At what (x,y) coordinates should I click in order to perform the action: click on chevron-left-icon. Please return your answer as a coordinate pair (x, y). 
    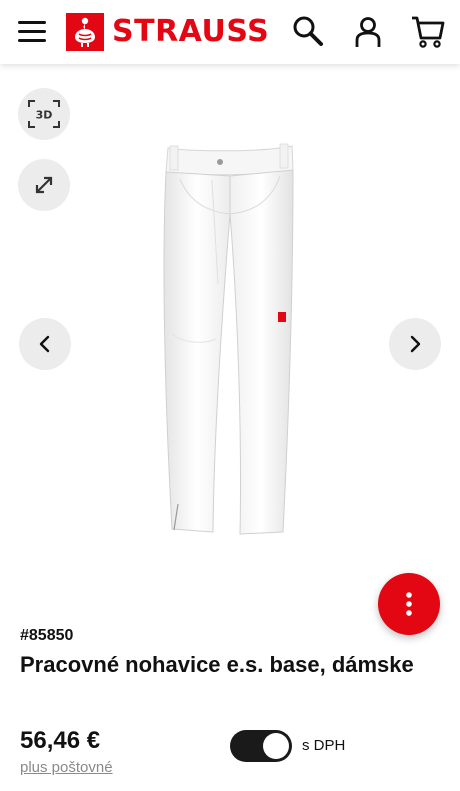
    Looking at the image, I should click on (44, 344).